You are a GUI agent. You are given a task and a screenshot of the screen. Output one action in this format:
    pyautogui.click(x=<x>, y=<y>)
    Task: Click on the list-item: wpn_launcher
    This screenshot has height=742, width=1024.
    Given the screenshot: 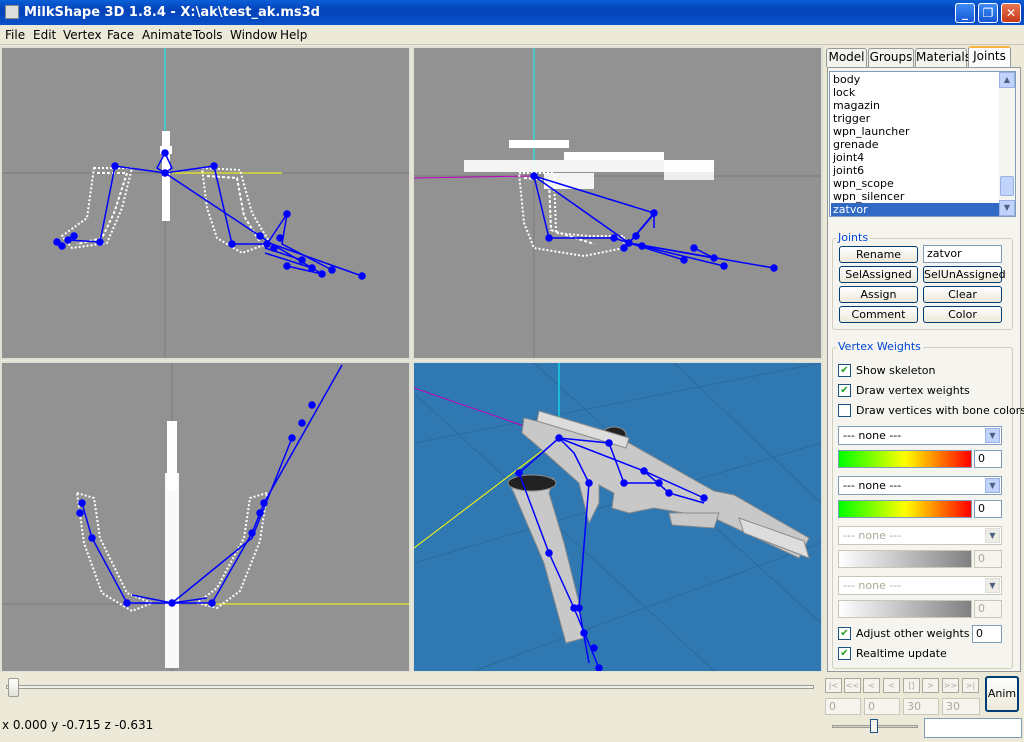 What is the action you would take?
    pyautogui.click(x=916, y=131)
    